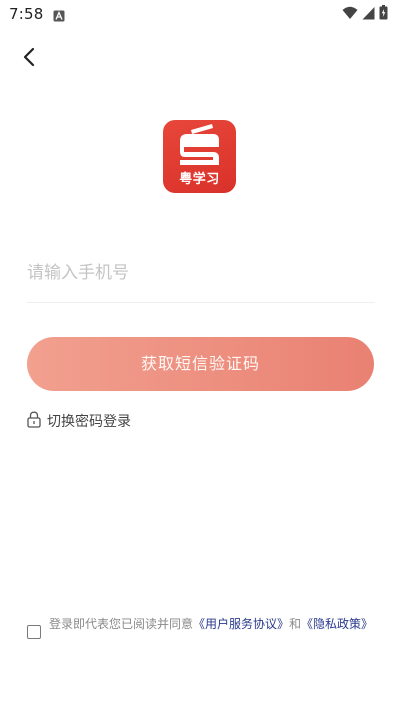 Image resolution: width=400 pixels, height=712 pixels. I want to click on agreement-checkbox, so click(34, 632).